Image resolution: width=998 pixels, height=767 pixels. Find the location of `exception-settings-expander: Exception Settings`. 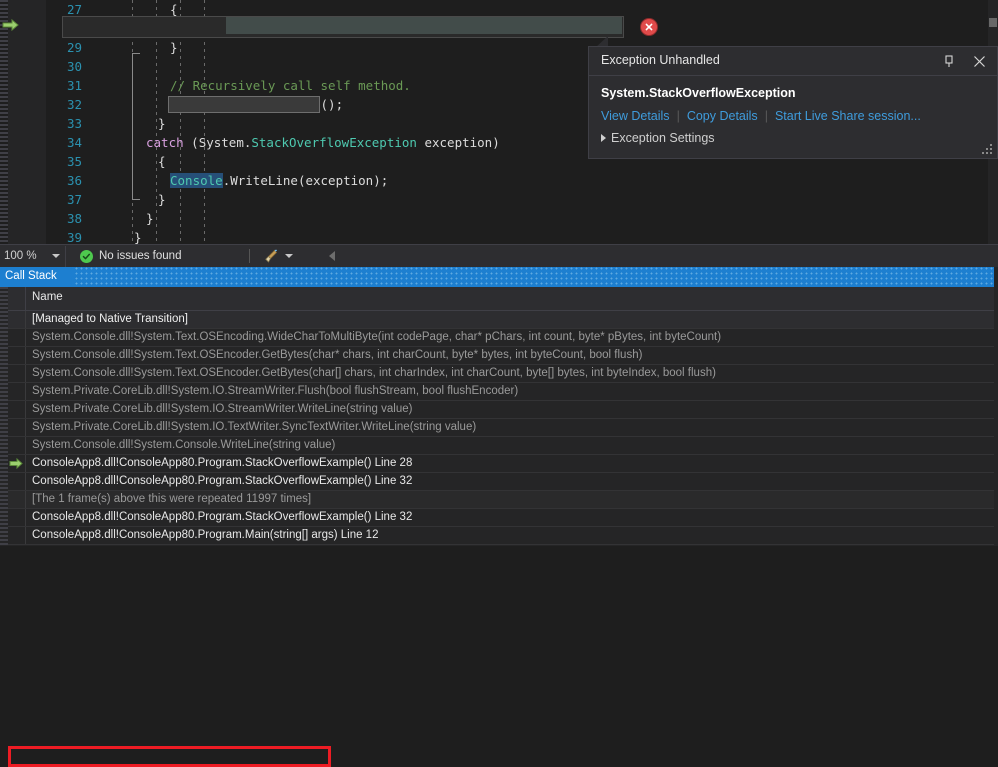

exception-settings-expander: Exception Settings is located at coordinates (793, 138).